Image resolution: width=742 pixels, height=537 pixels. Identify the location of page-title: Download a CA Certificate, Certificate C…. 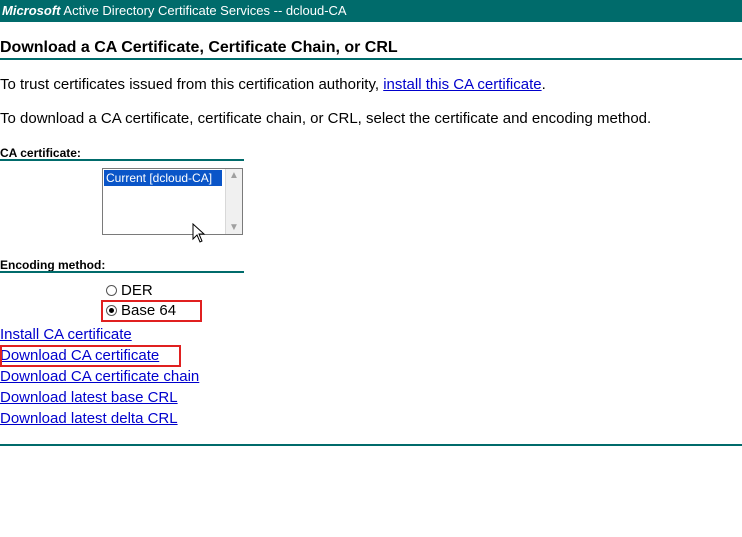
(199, 47).